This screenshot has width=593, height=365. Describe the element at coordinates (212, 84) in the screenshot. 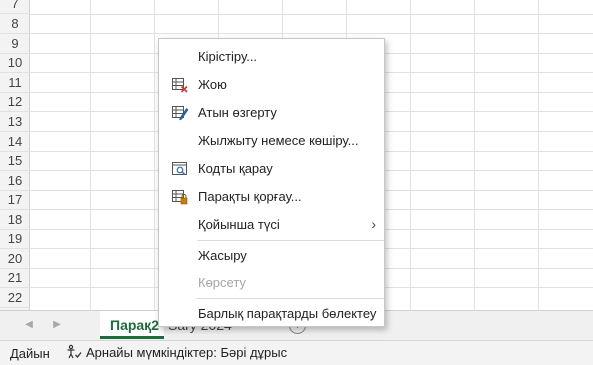

I see `menu-item-label: Жою` at that location.